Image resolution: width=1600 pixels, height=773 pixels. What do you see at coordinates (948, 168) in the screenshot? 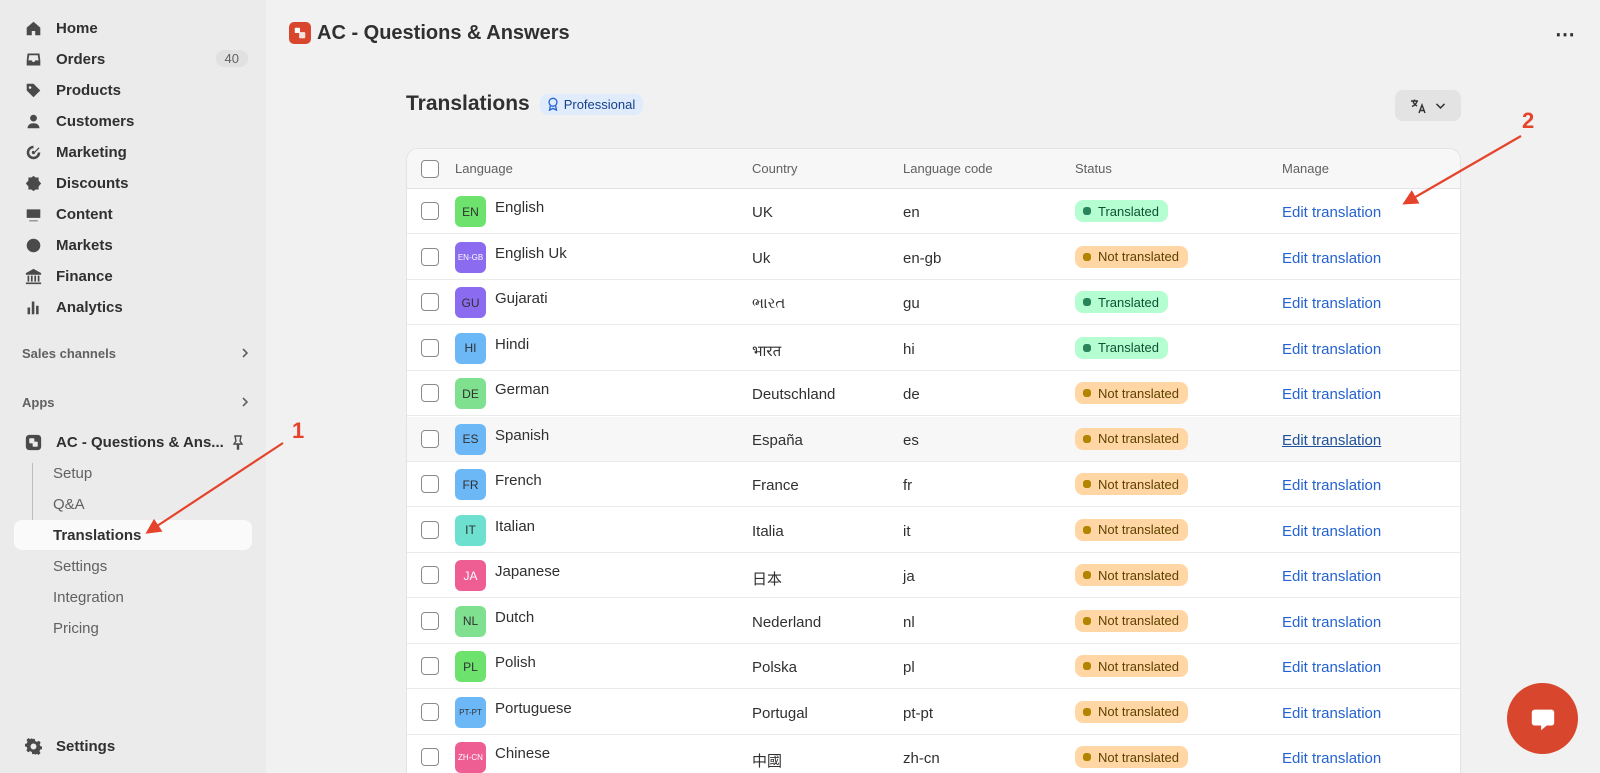
I see `column-header-language-code: Language code` at bounding box center [948, 168].